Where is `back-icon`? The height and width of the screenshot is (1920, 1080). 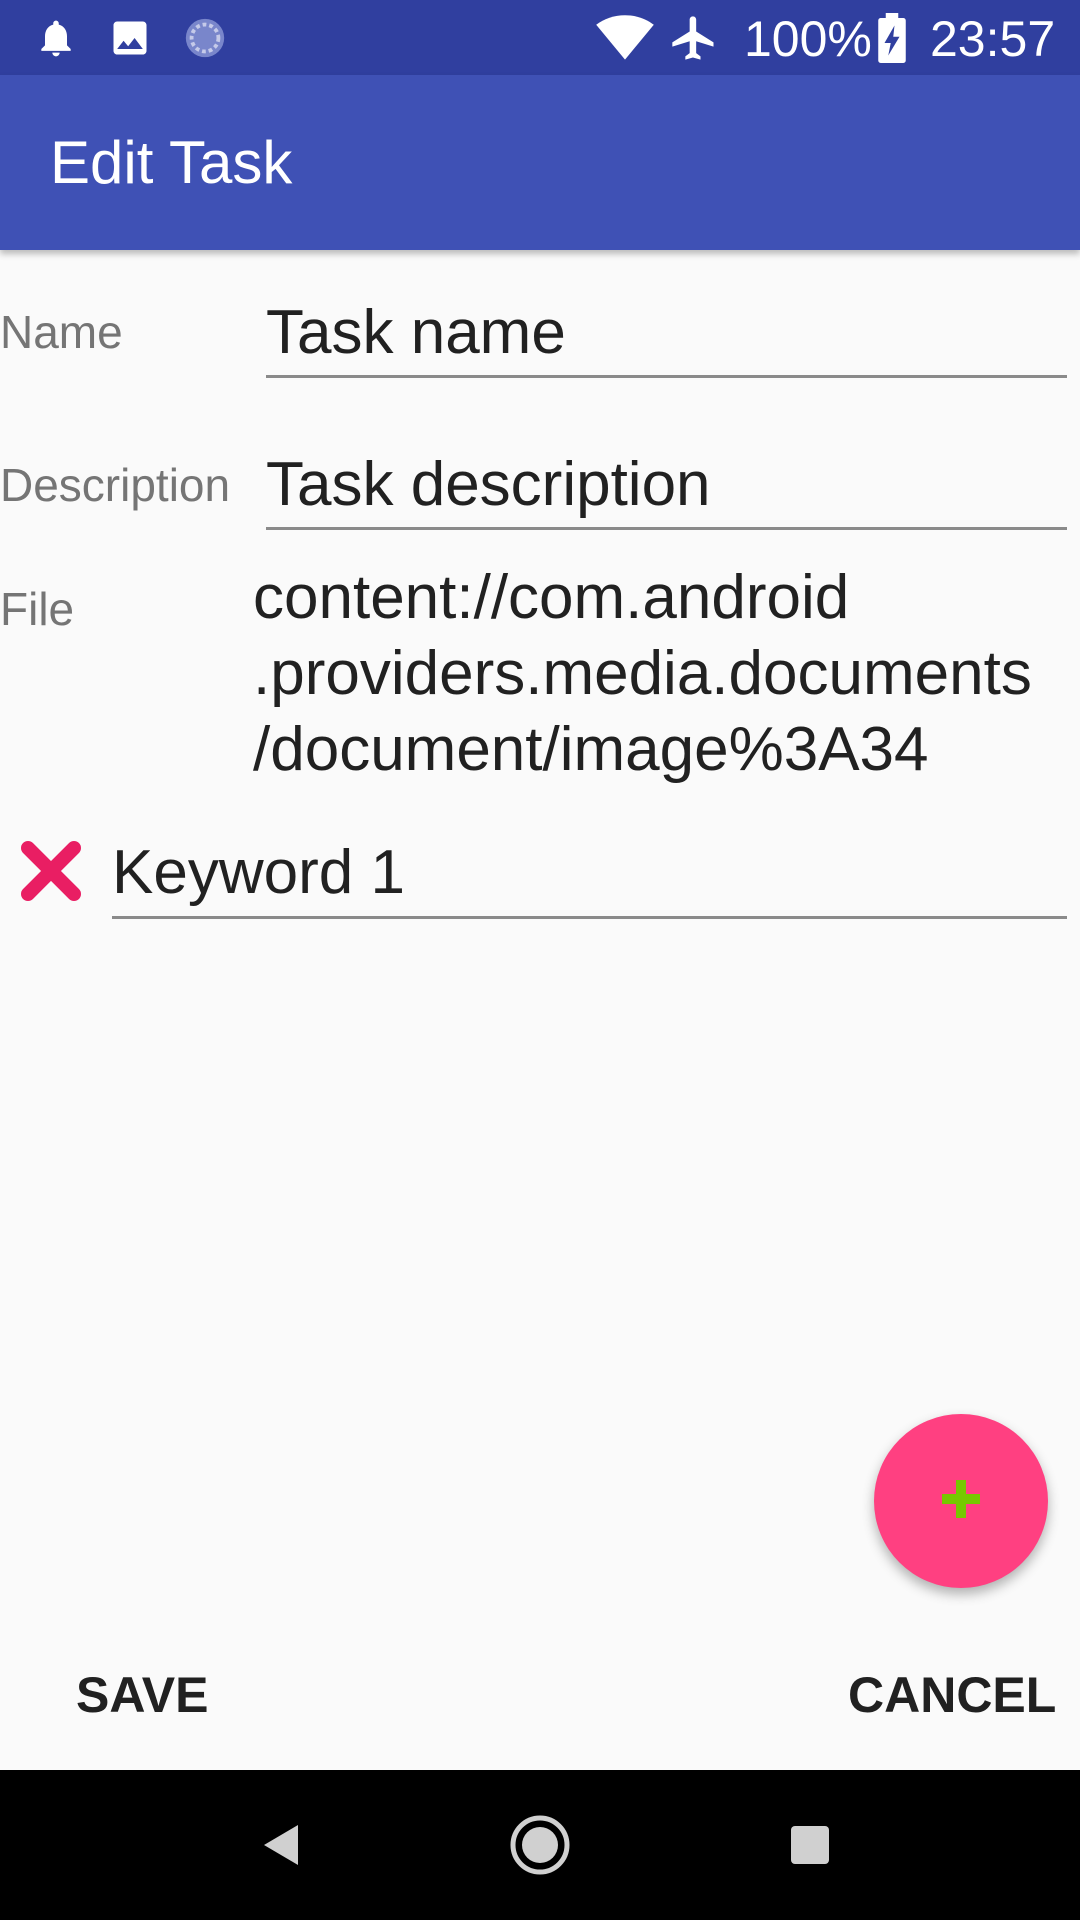
back-icon is located at coordinates (280, 1845).